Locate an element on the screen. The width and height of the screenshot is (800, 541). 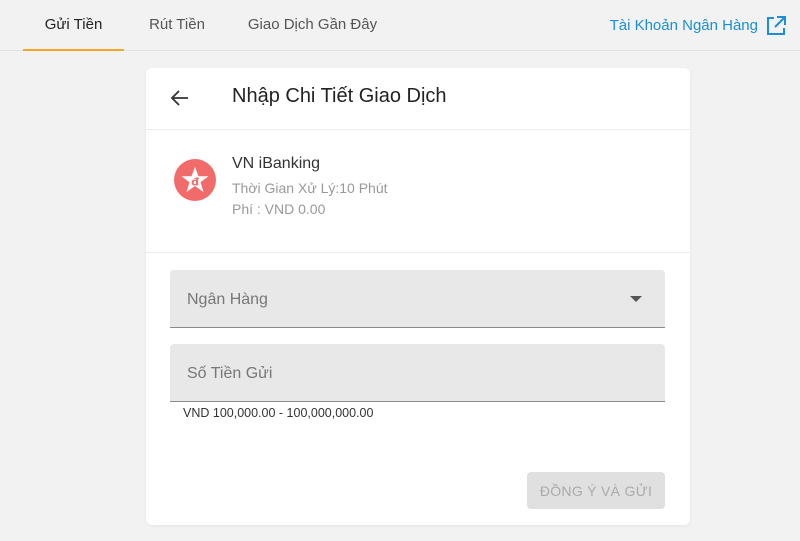
tab-recent-label: Giao Dịch Gần Đây is located at coordinates (312, 24).